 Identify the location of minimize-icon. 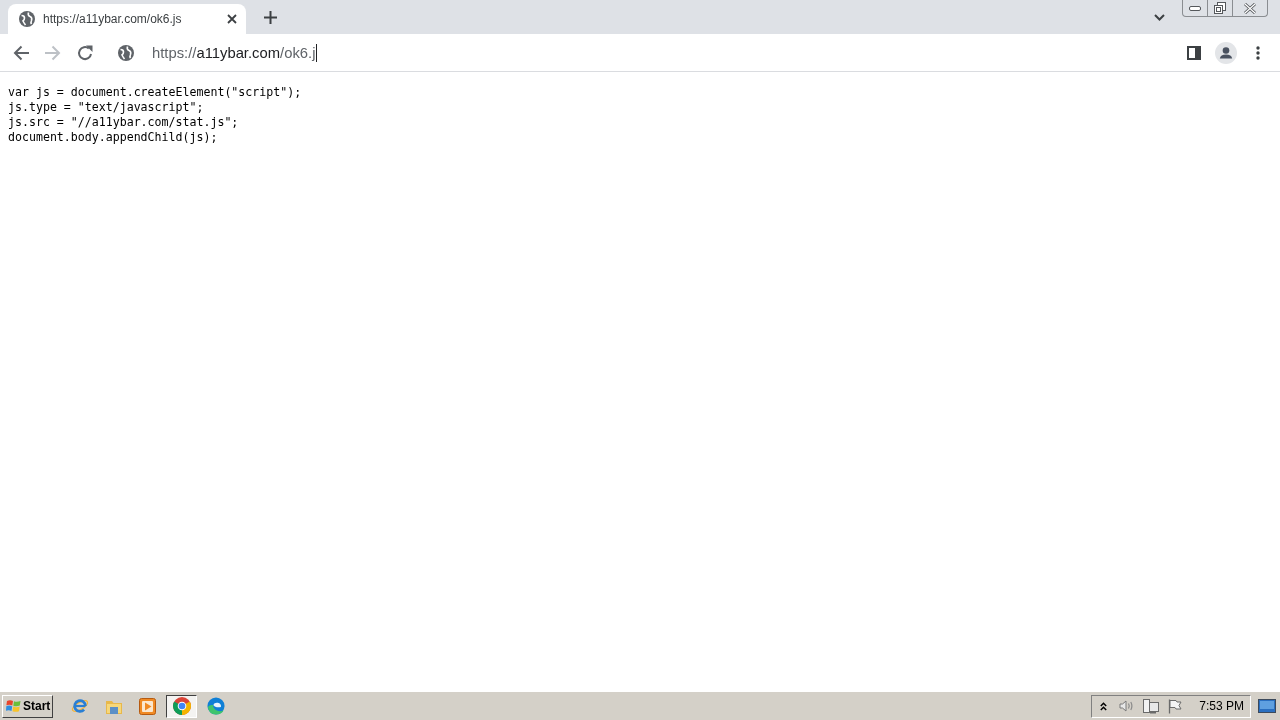
(1195, 8).